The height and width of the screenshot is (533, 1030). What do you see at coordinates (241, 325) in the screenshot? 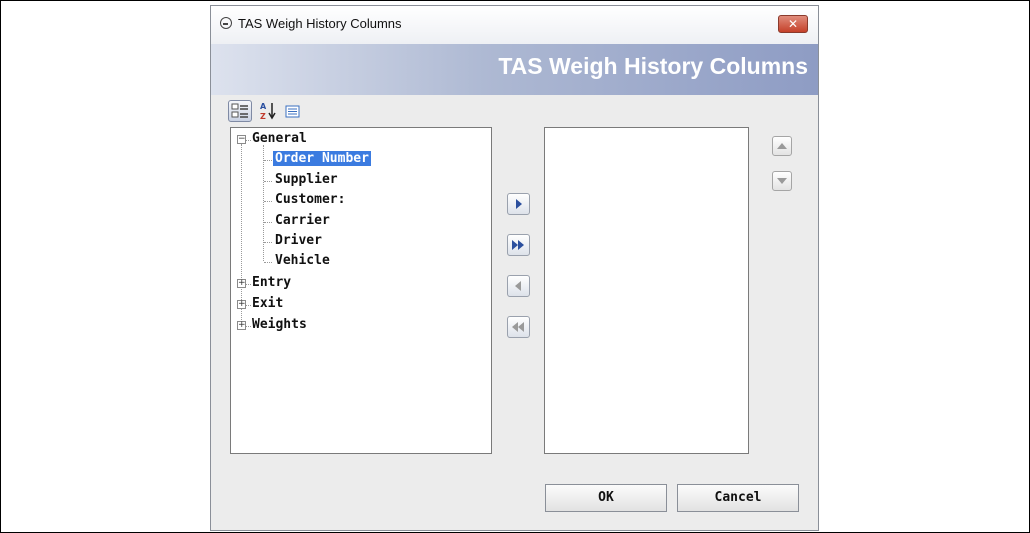
I see `expand-weights-icon: +` at bounding box center [241, 325].